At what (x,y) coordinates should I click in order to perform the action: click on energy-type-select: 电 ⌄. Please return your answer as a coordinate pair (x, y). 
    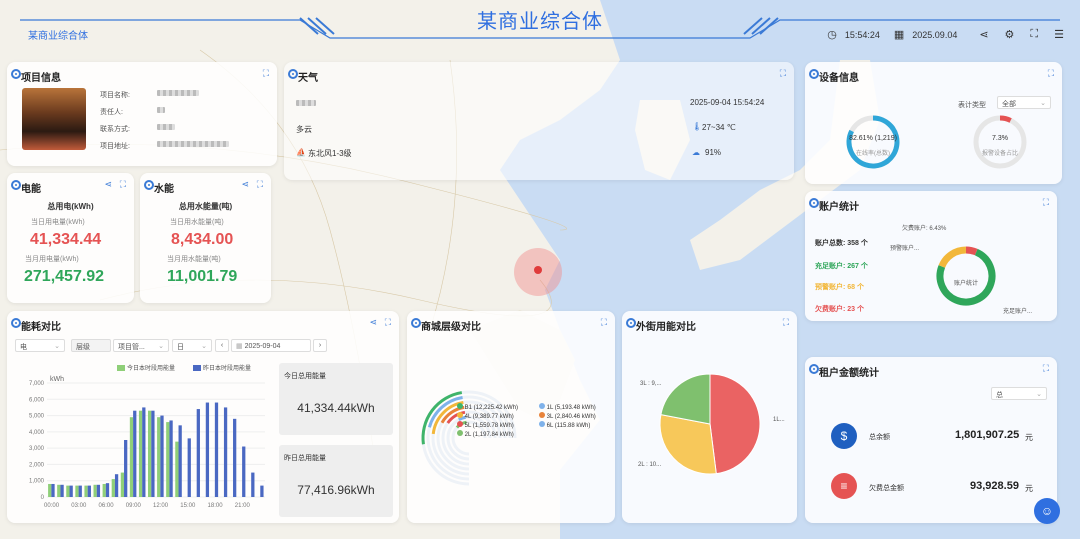
    Looking at the image, I should click on (40, 345).